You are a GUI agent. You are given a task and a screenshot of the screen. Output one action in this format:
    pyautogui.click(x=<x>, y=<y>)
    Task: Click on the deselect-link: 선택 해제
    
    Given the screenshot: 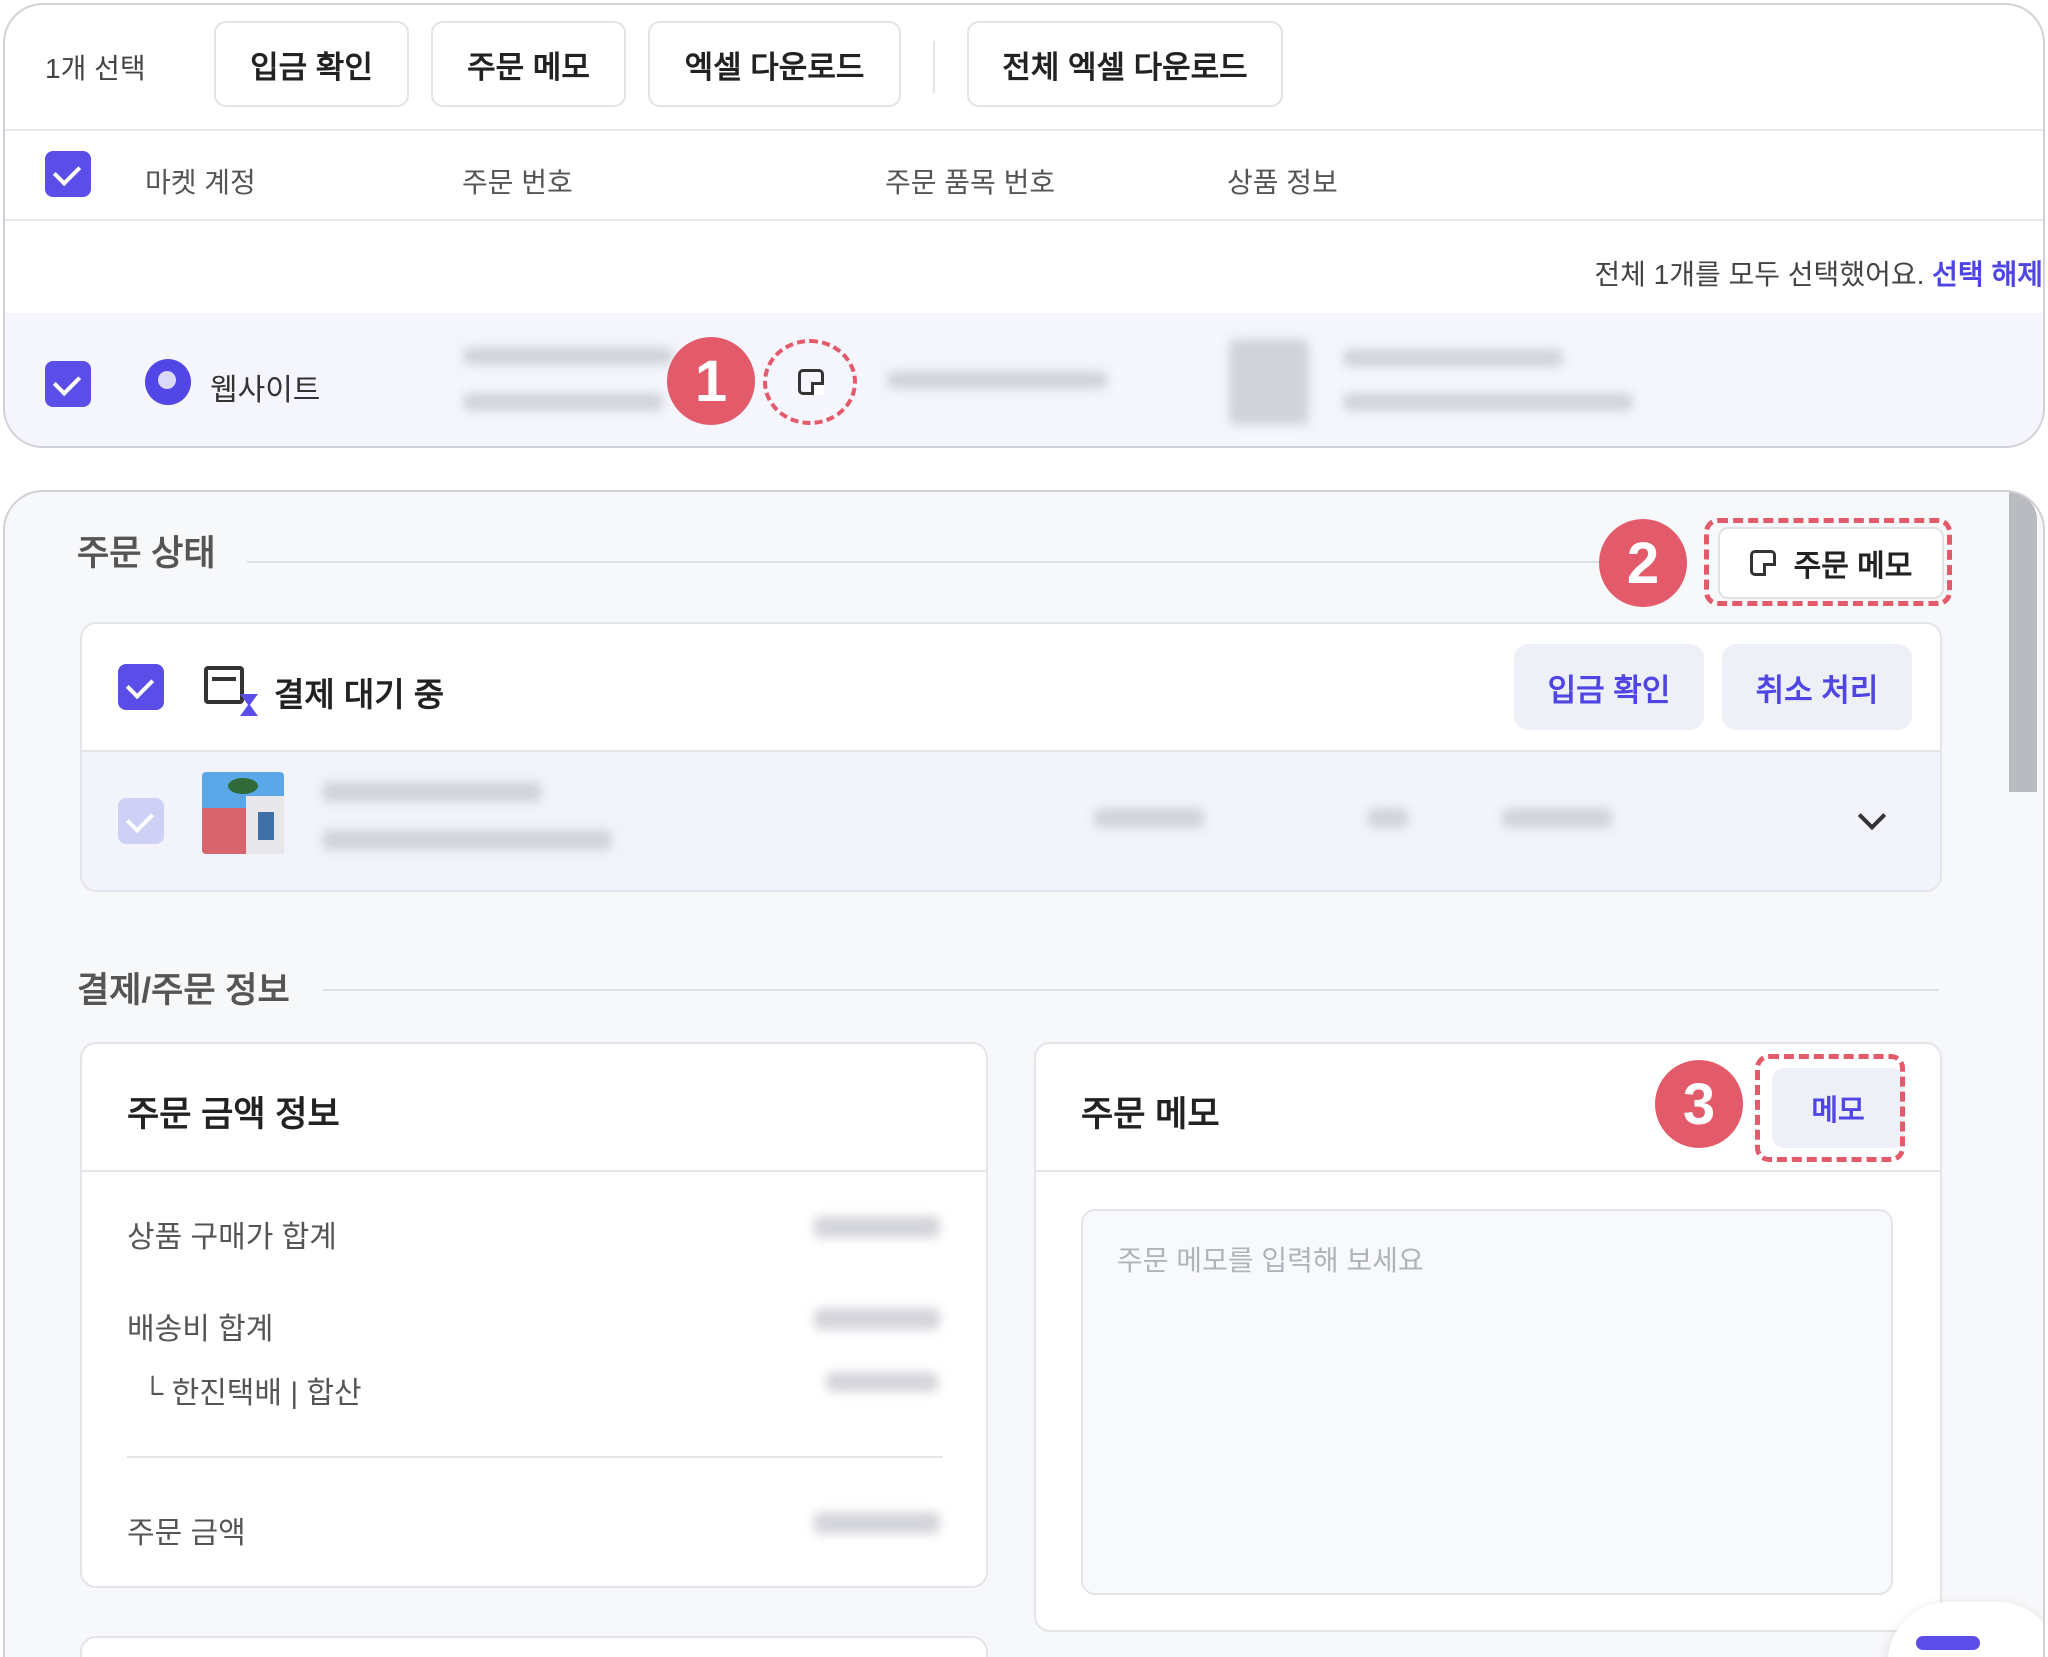 What is the action you would take?
    pyautogui.click(x=1987, y=274)
    